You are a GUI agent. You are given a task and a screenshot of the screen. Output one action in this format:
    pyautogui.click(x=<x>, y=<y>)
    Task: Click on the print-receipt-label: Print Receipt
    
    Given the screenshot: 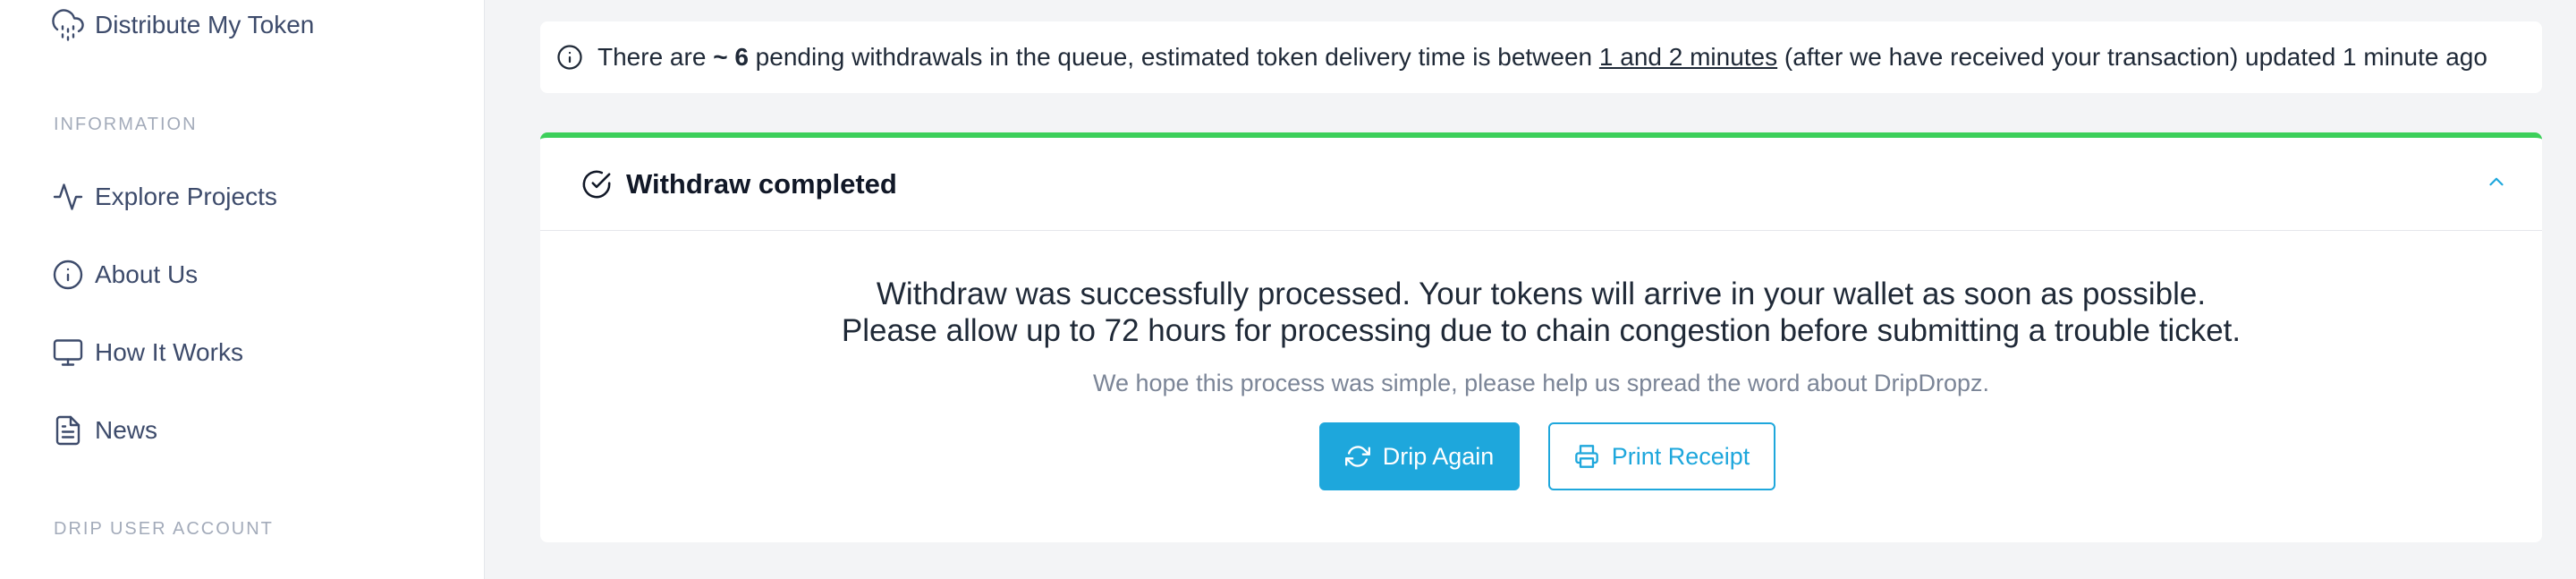 What is the action you would take?
    pyautogui.click(x=1680, y=456)
    